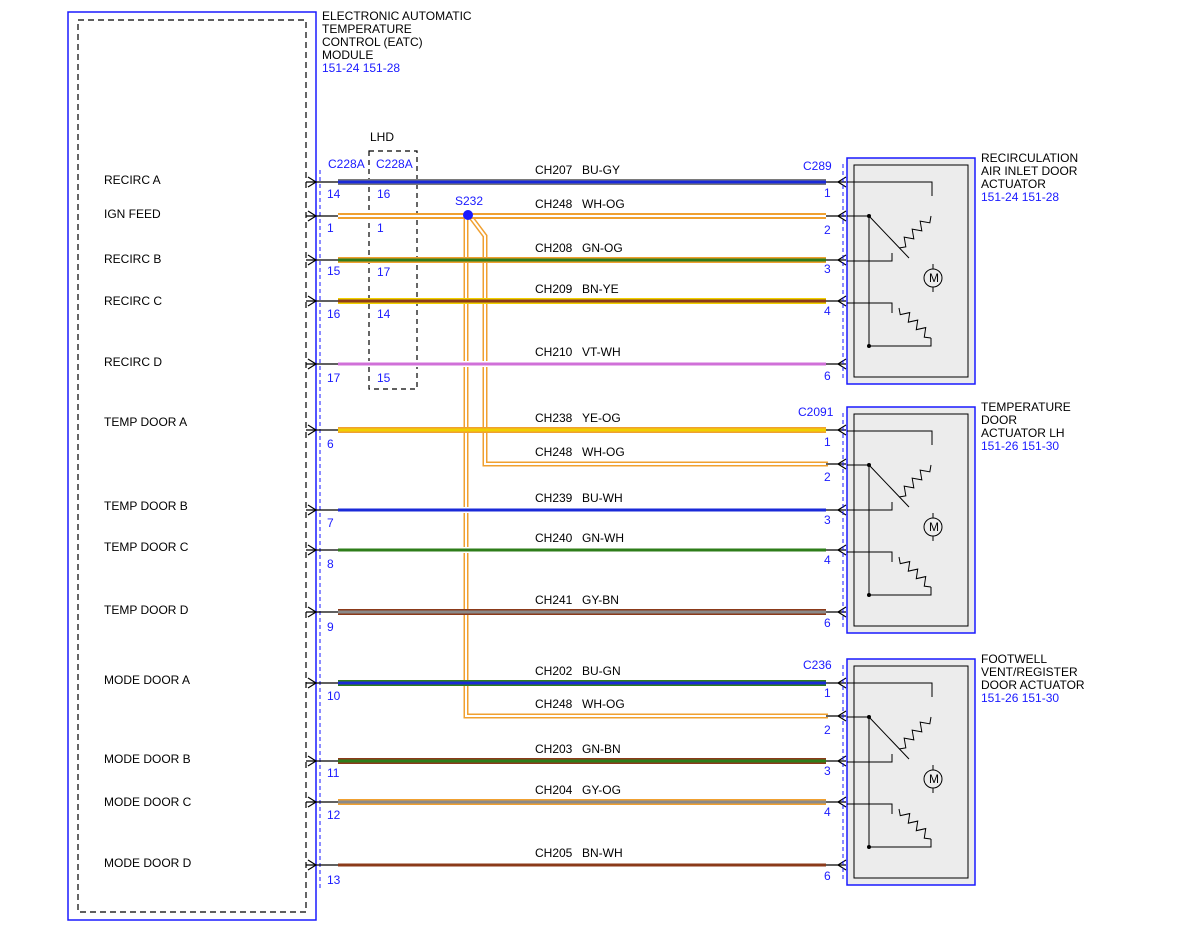 This screenshot has width=1200, height=927. What do you see at coordinates (475, 866) in the screenshot?
I see `circuit-ch205-row: CH205 BN-WH MODE DOOR D 13 6` at bounding box center [475, 866].